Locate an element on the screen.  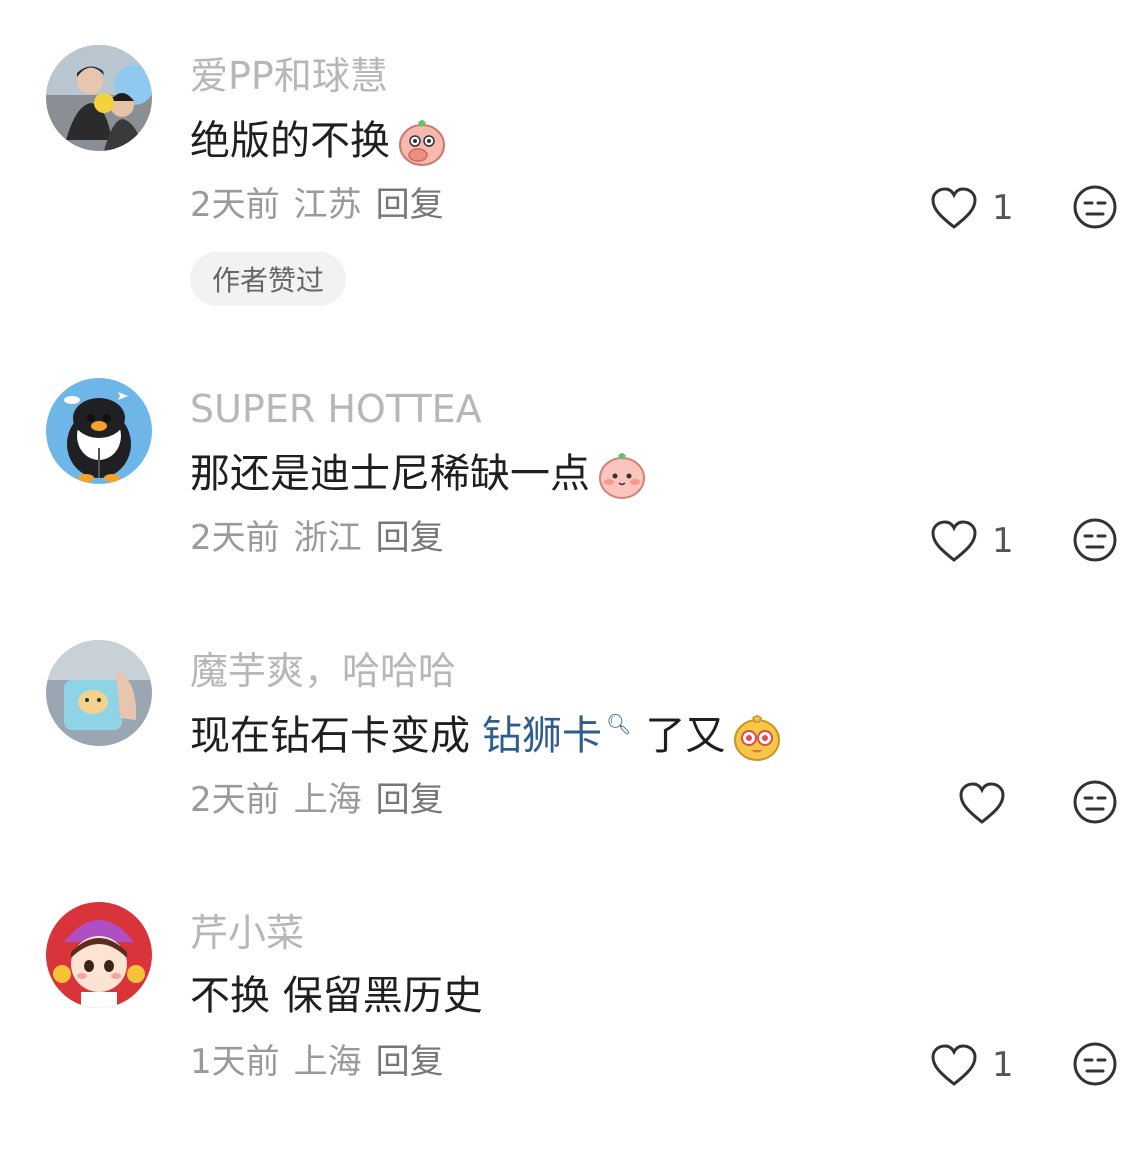
search-icon: 🔍︎ is located at coordinates (619, 724).